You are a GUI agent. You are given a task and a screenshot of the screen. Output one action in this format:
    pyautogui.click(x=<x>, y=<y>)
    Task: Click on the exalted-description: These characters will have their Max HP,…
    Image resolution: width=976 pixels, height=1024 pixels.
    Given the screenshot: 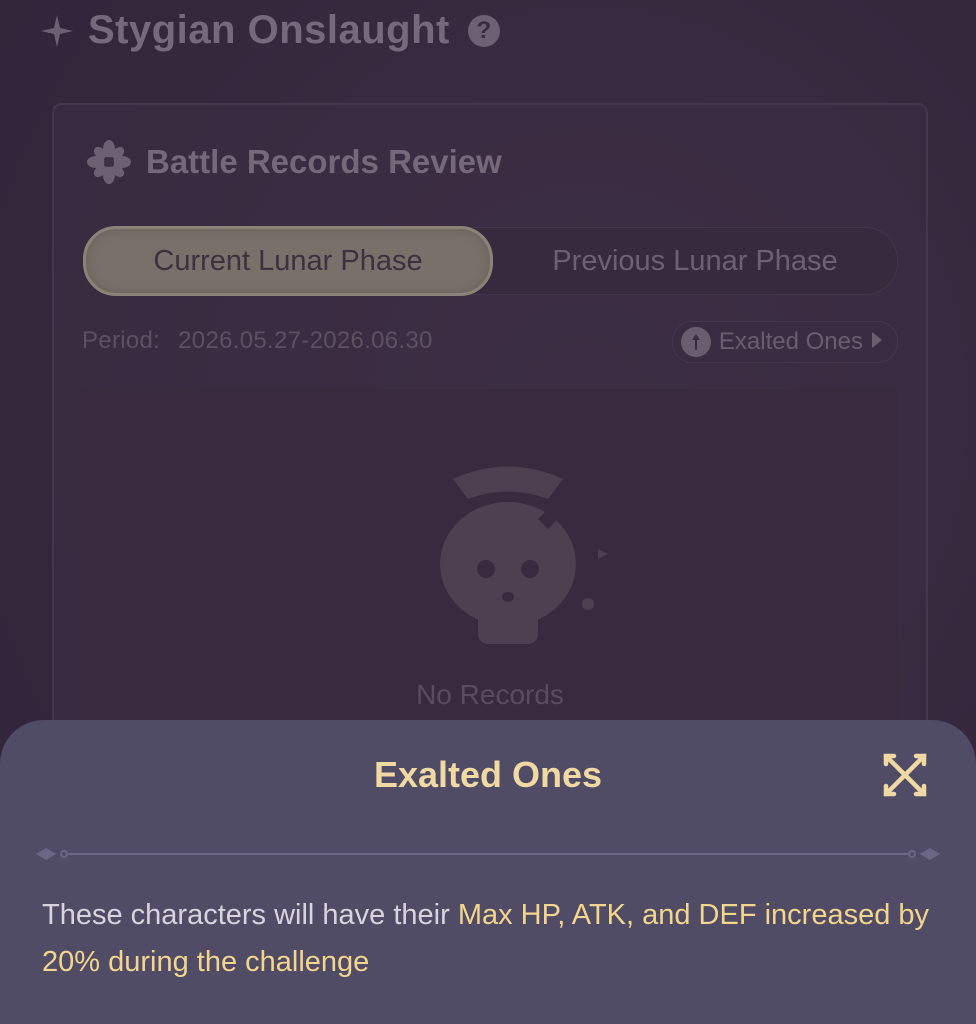 What is the action you would take?
    pyautogui.click(x=492, y=939)
    